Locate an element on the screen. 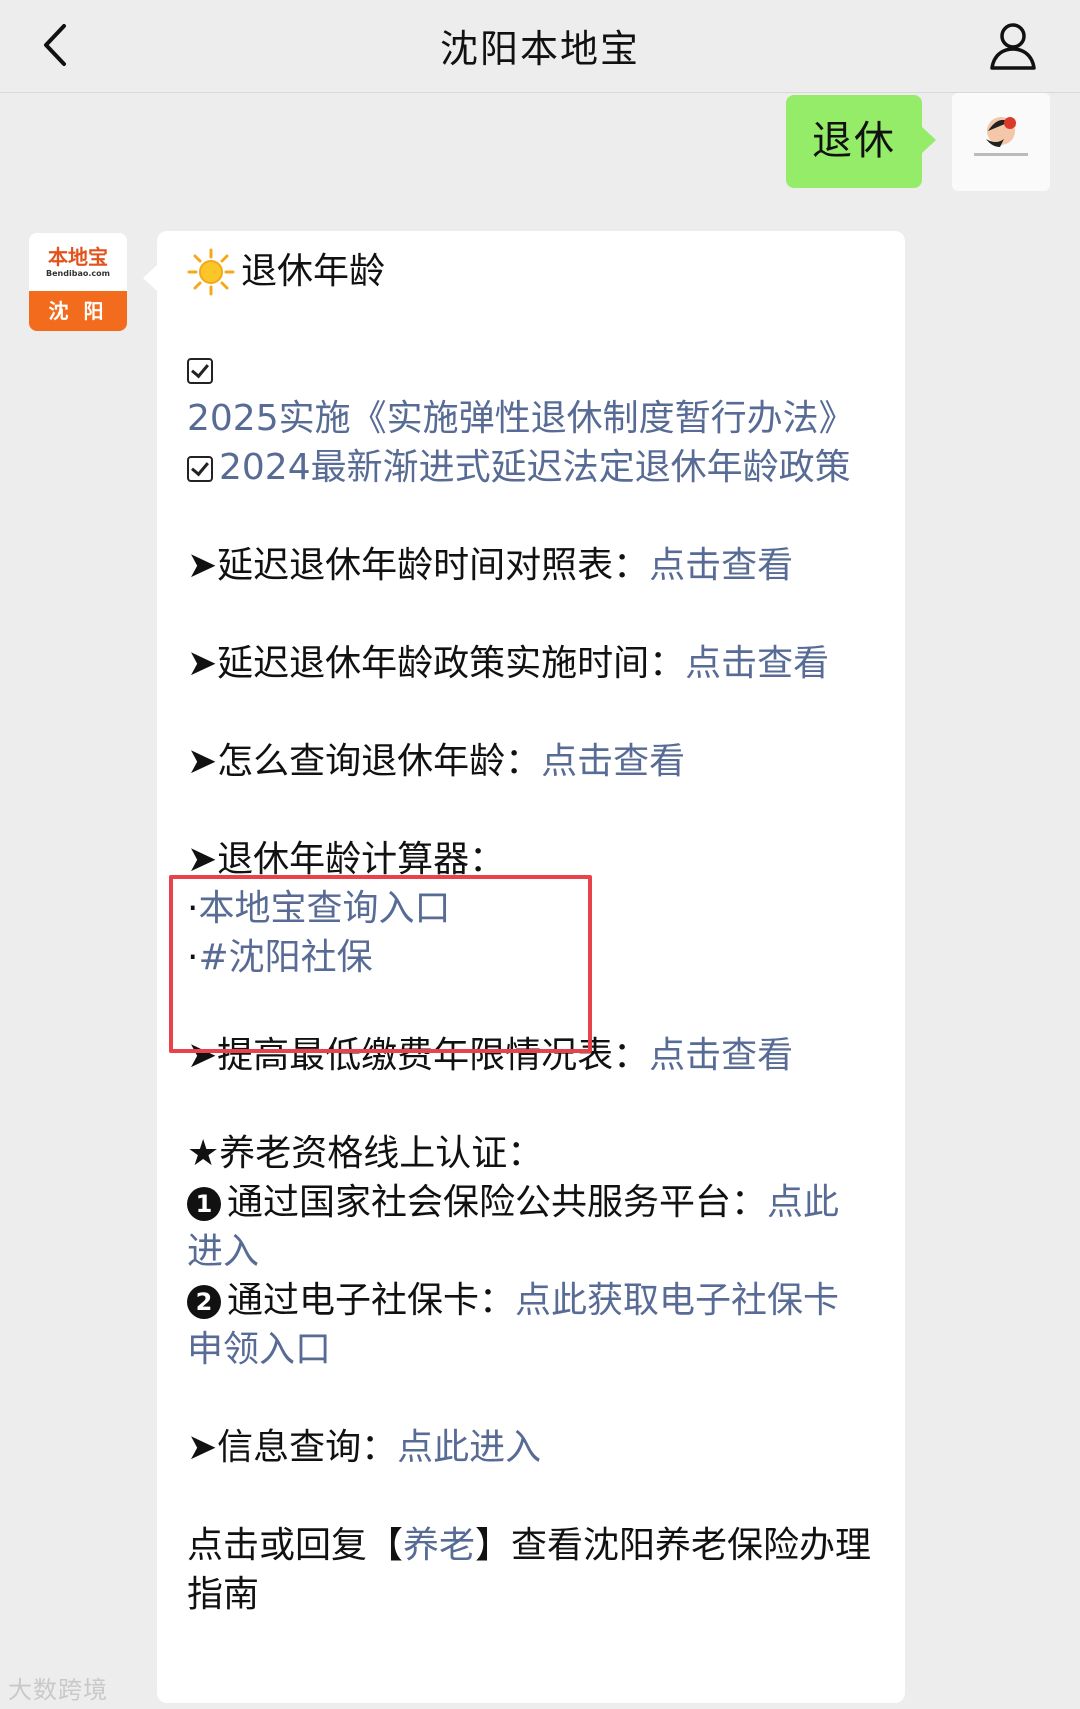 The image size is (1080, 1709). list-item: ➤延迟退休年龄时间对照表：点击查看 is located at coordinates (531, 565).